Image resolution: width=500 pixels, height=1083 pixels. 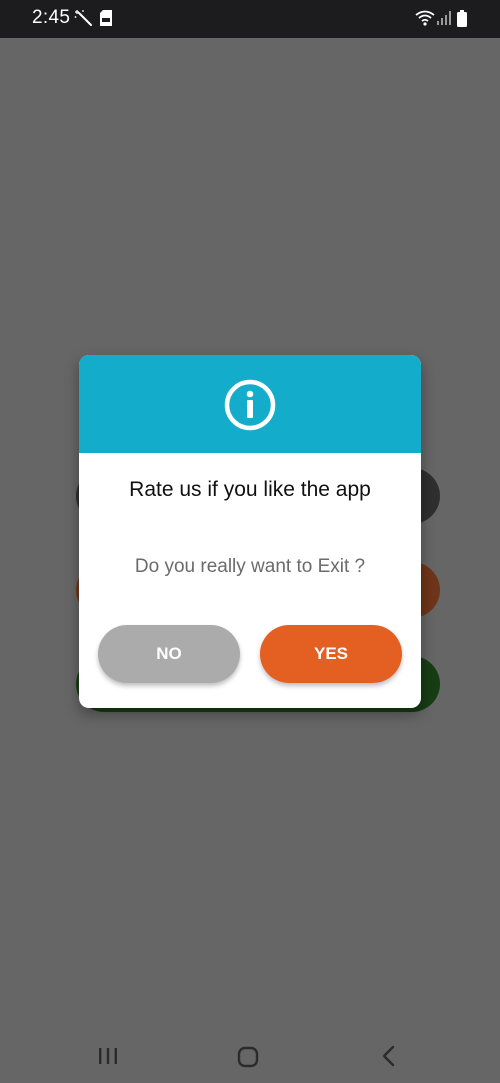 What do you see at coordinates (250, 19) in the screenshot?
I see `status-bar: 2:45` at bounding box center [250, 19].